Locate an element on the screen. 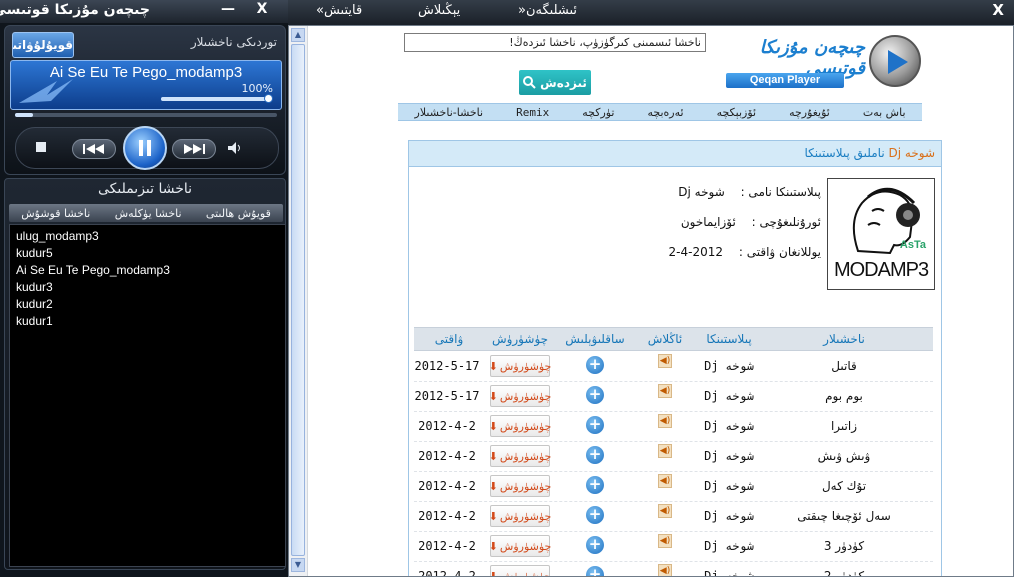 Image resolution: width=1014 pixels, height=577 pixels. forward-button: ئىشلىگەن« is located at coordinates (547, 10).